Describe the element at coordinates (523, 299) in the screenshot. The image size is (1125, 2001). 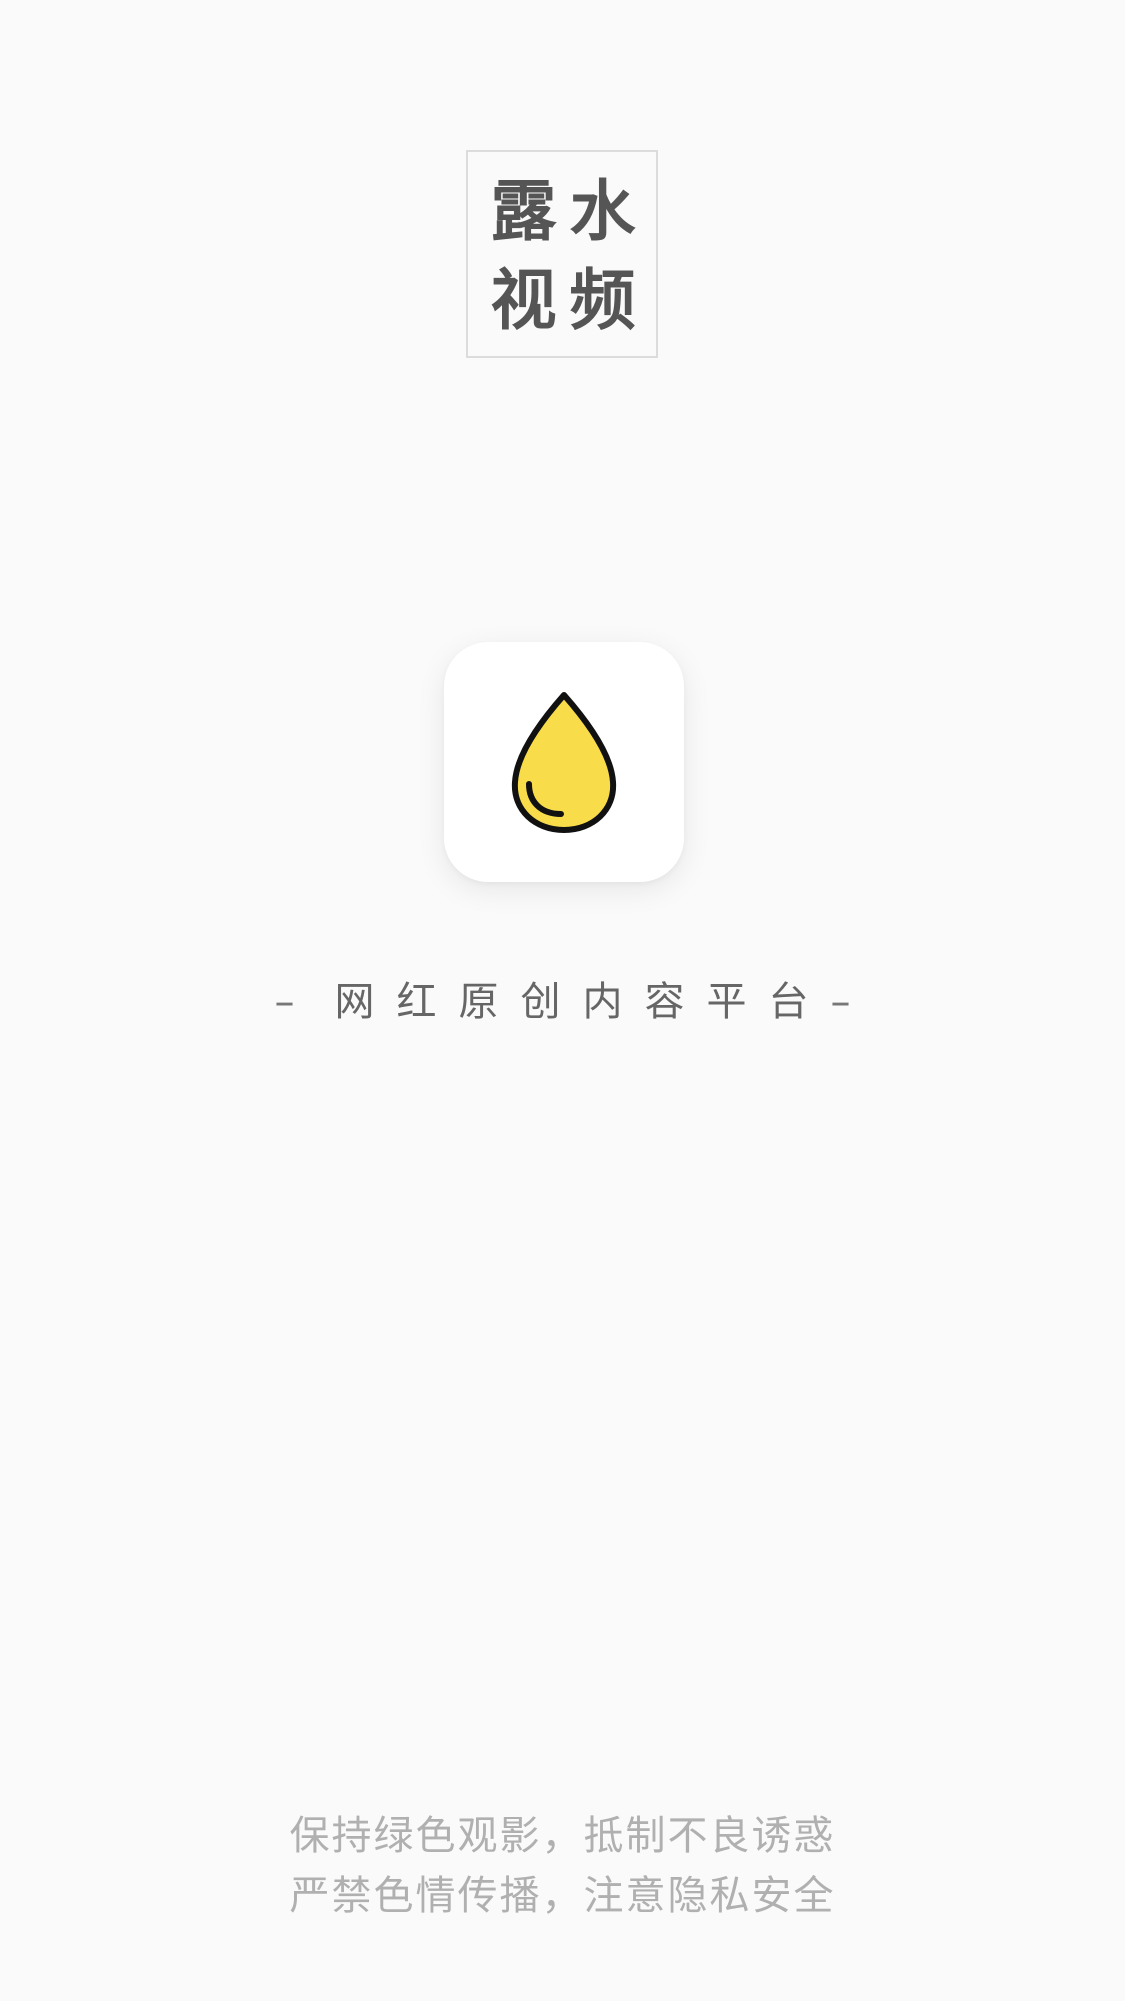
I see `title-char: 视` at that location.